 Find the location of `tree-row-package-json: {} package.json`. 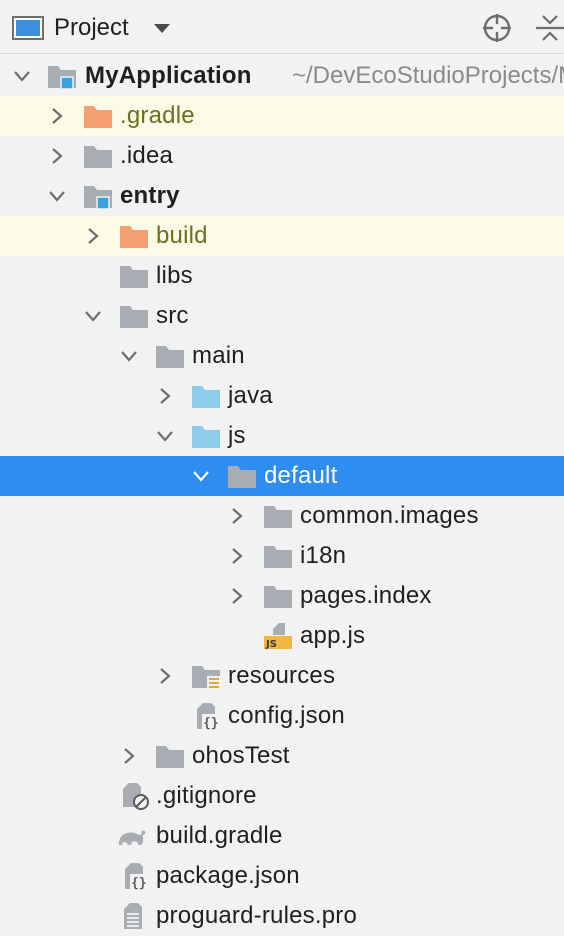

tree-row-package-json: {} package.json is located at coordinates (282, 876).